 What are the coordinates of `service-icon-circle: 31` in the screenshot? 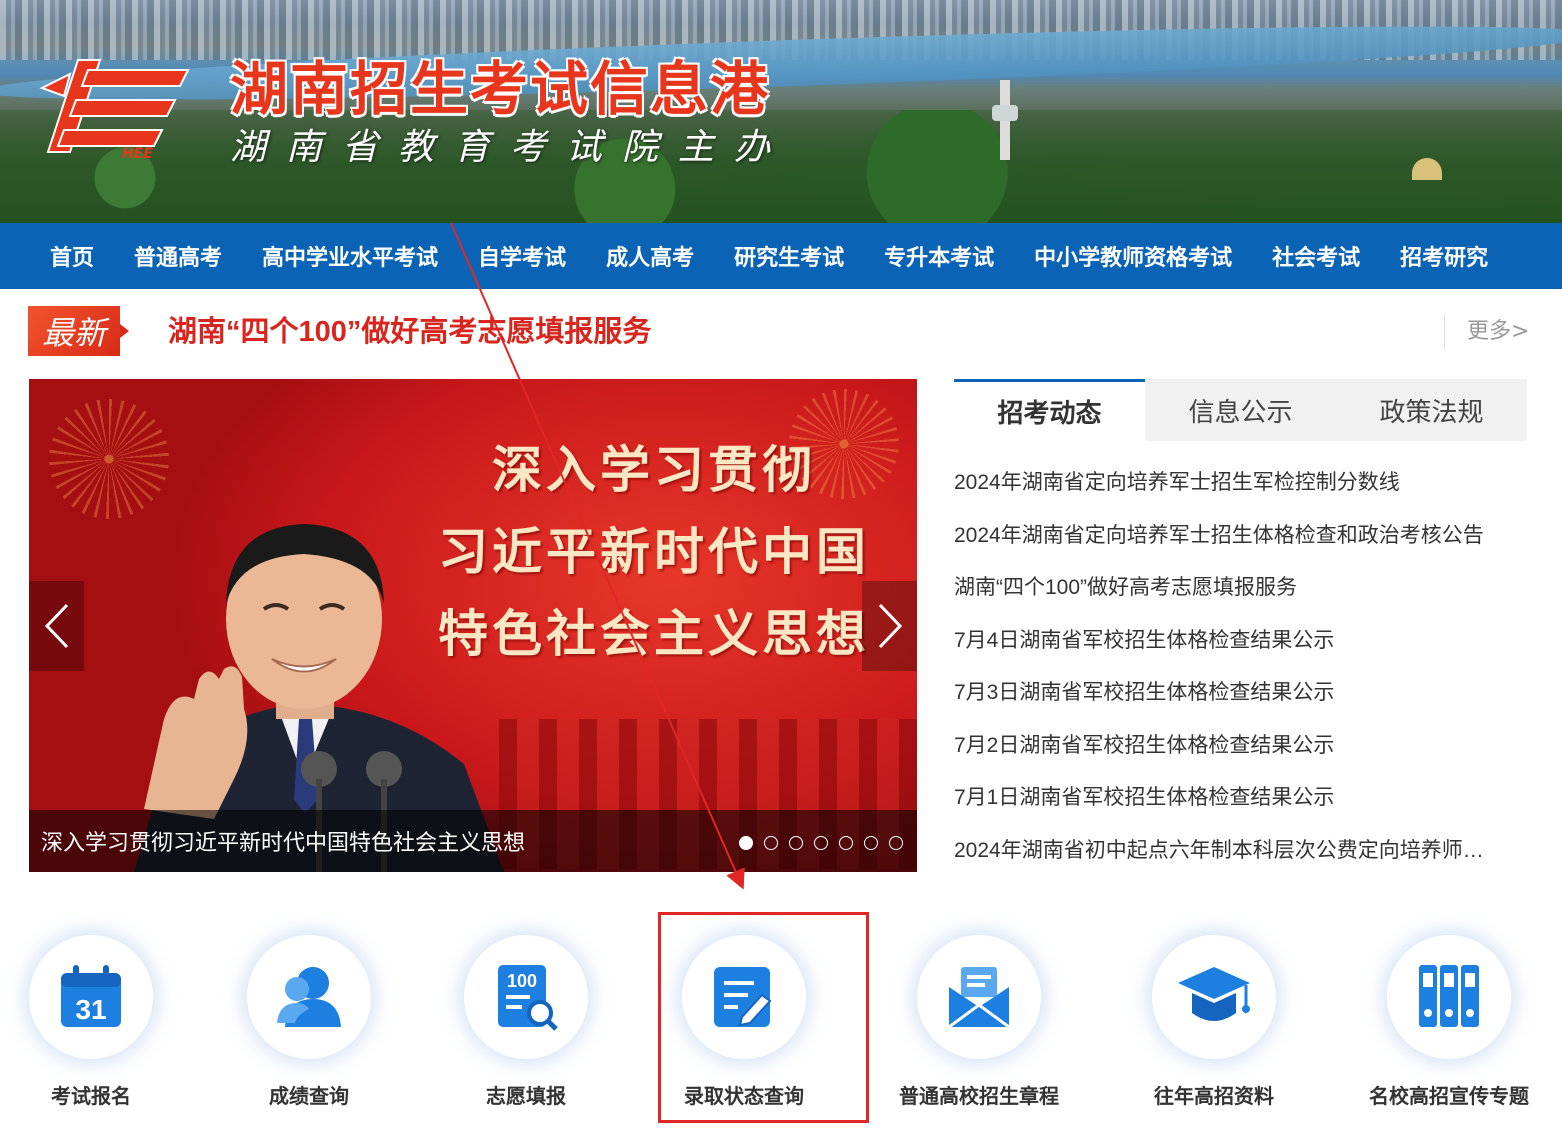 It's located at (91, 997).